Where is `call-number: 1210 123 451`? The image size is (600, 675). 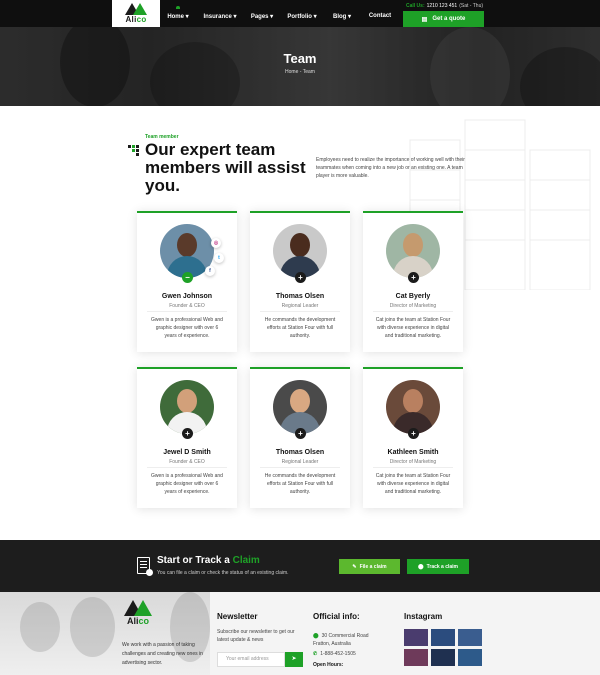 call-number: 1210 123 451 is located at coordinates (442, 6).